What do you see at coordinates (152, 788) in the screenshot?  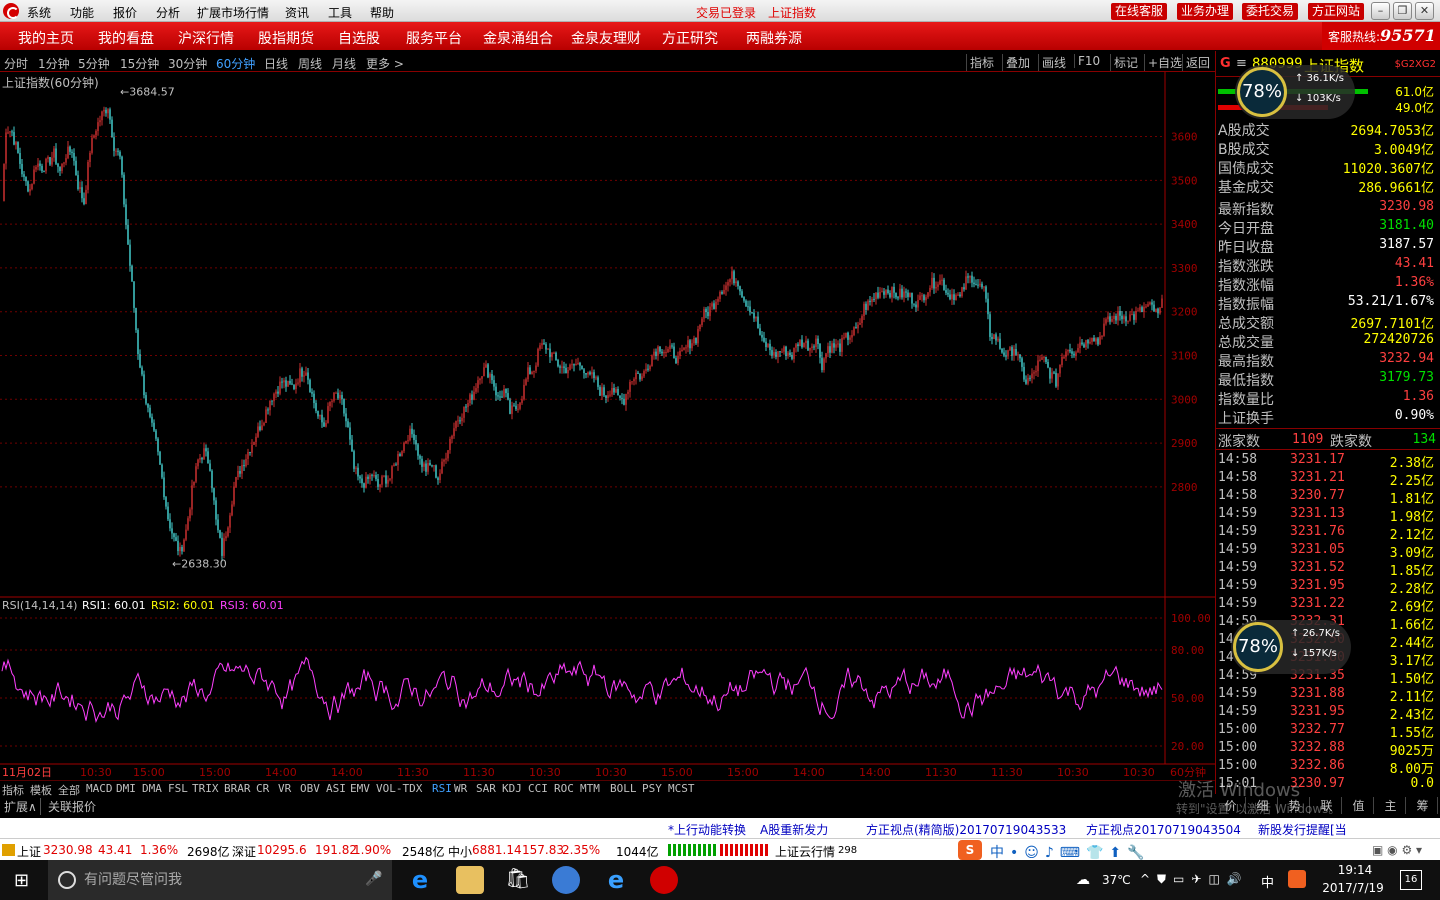 I see `indicator-tab: DMA` at bounding box center [152, 788].